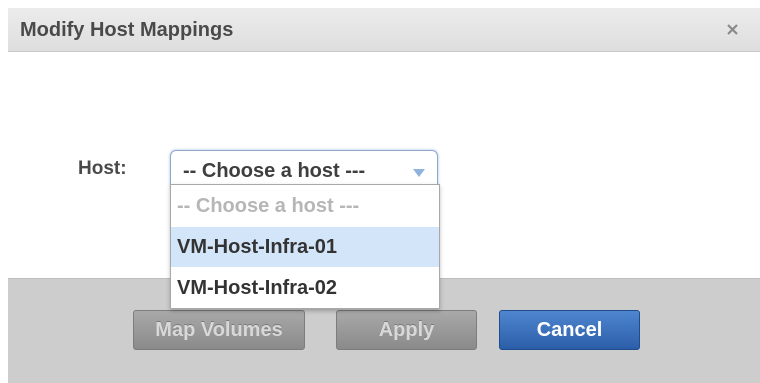 This screenshot has height=383, width=760. I want to click on host-label: Host:, so click(102, 168).